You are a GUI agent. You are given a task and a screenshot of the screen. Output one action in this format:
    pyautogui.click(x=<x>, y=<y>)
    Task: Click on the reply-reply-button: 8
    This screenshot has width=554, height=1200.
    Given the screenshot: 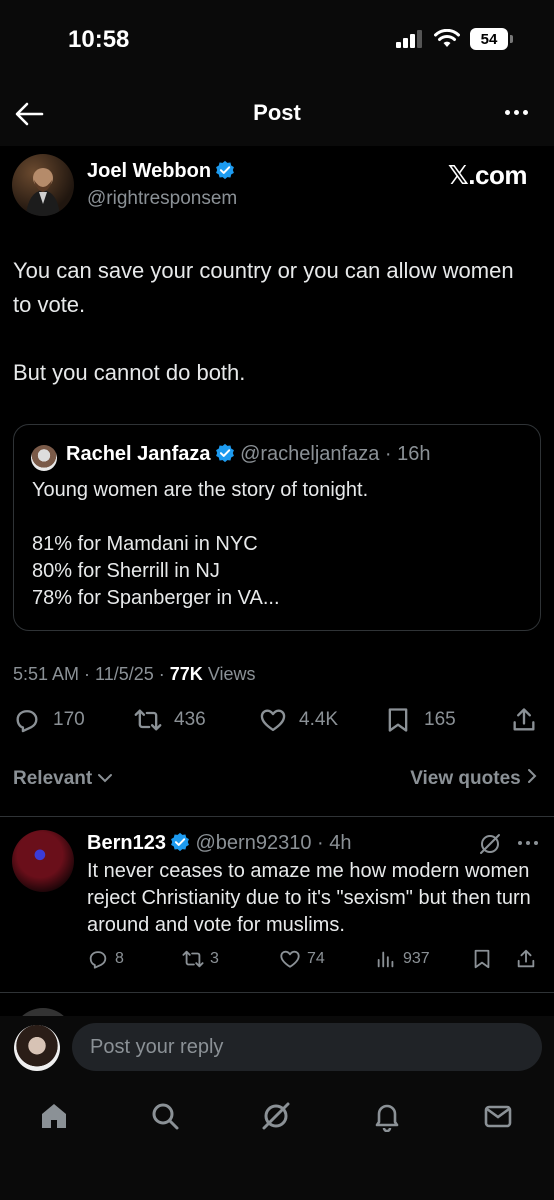 What is the action you would take?
    pyautogui.click(x=105, y=959)
    